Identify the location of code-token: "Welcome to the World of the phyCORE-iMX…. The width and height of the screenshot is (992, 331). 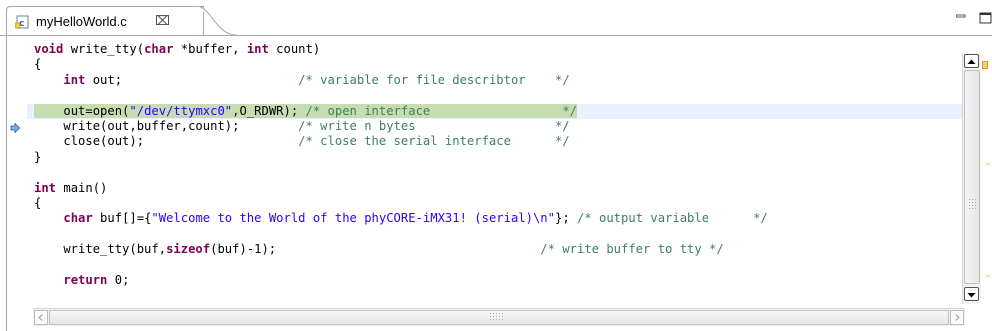
(353, 218).